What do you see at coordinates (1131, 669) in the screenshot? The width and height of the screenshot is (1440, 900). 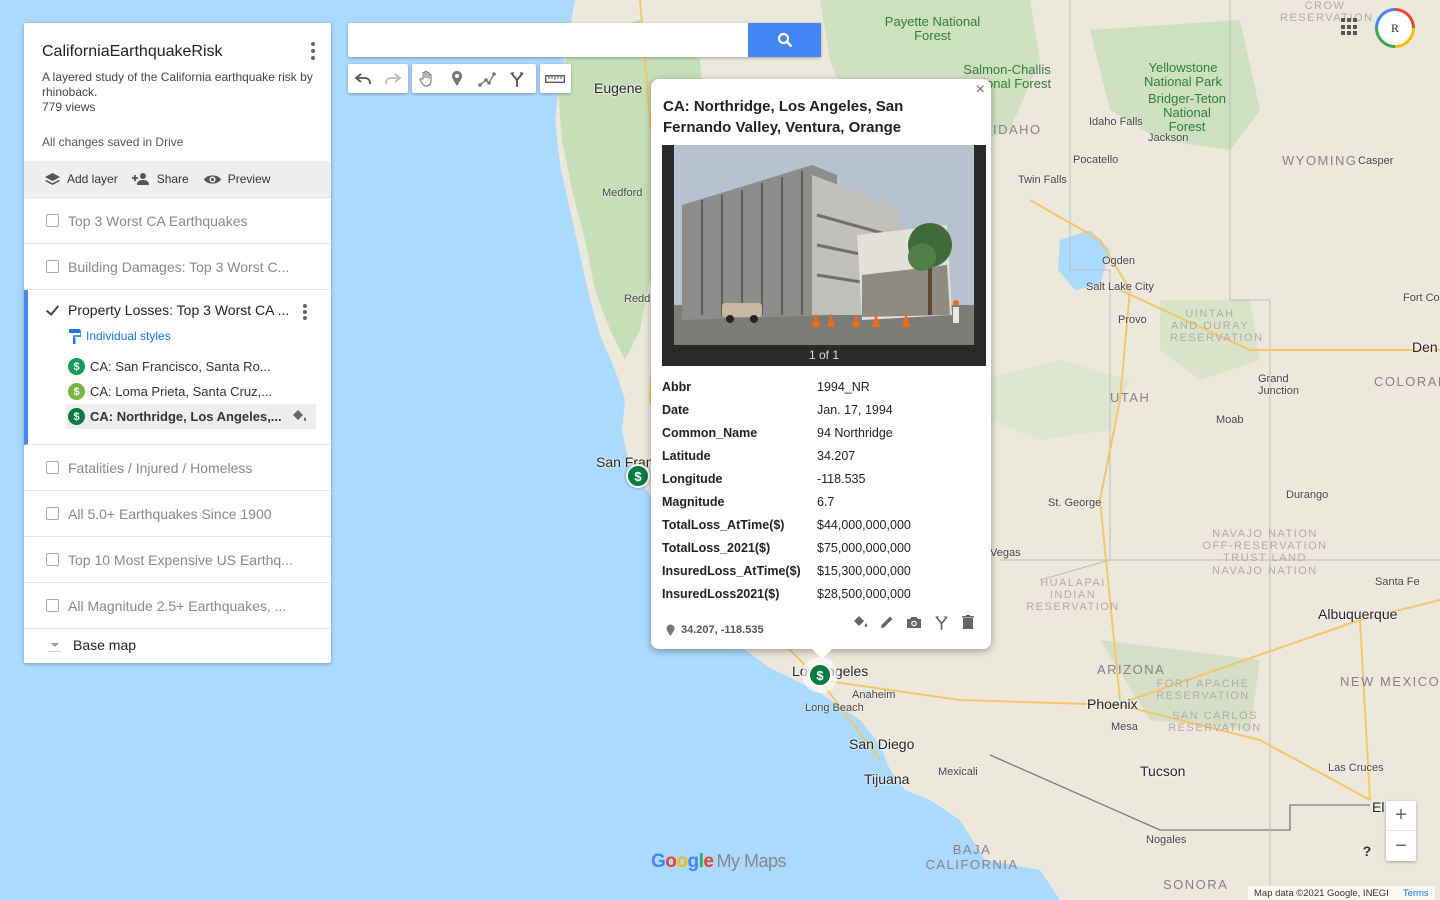 I see `map-state-label: ARIZONA` at bounding box center [1131, 669].